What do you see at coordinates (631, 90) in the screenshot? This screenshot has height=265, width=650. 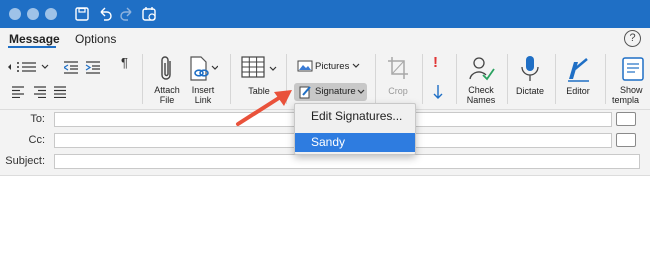 I see `show-templates-label-1: Show` at bounding box center [631, 90].